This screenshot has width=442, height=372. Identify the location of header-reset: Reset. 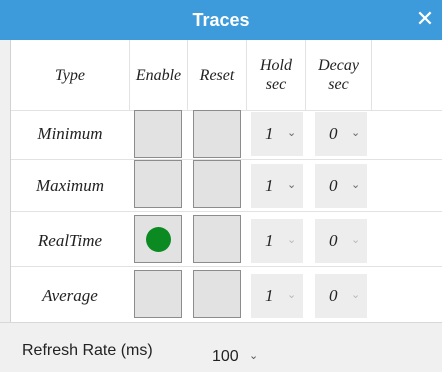
(217, 75).